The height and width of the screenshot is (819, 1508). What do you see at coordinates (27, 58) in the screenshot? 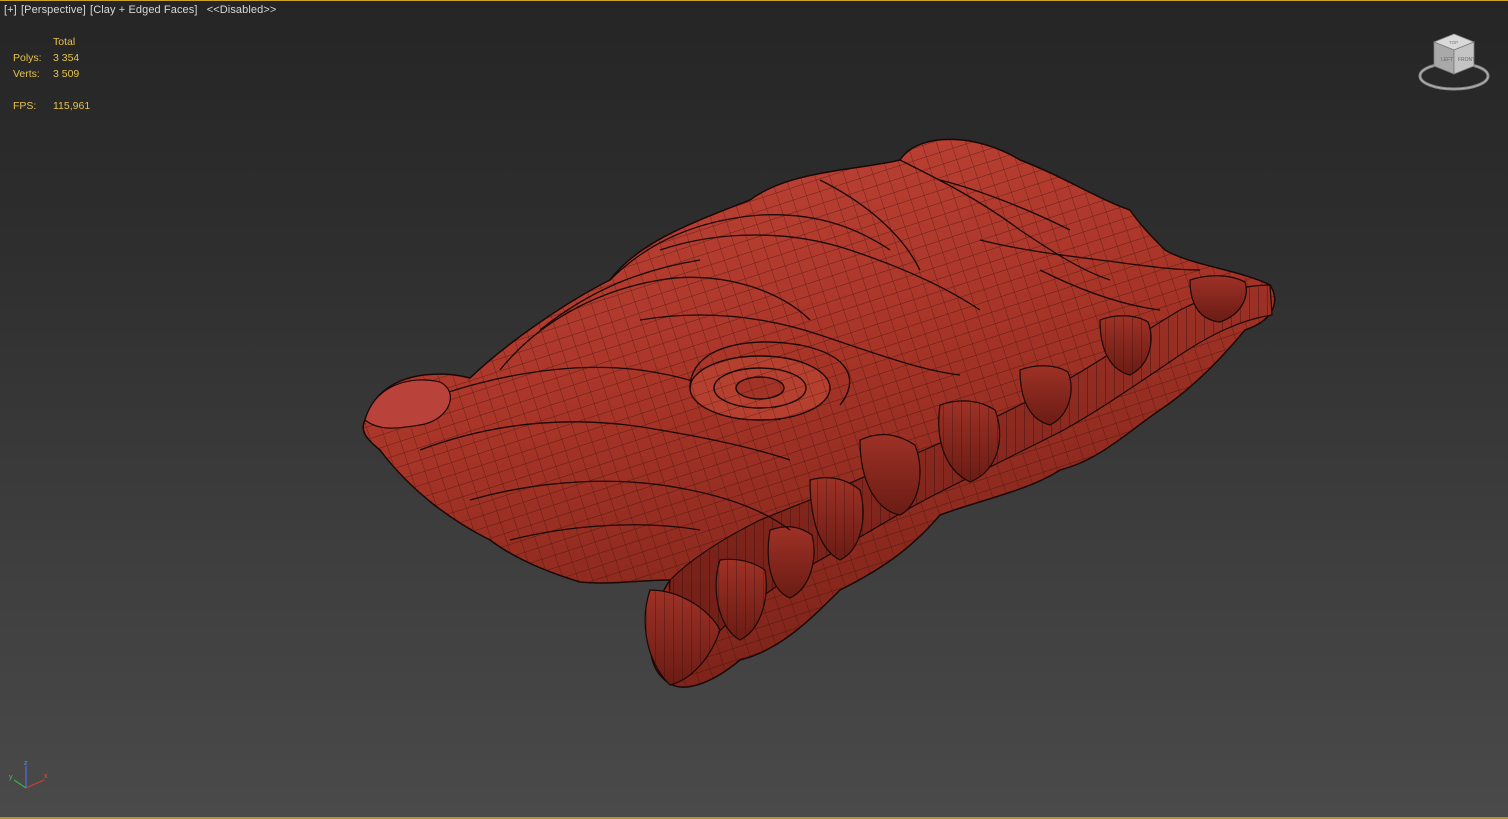
I see `polys-label: Polys:` at bounding box center [27, 58].